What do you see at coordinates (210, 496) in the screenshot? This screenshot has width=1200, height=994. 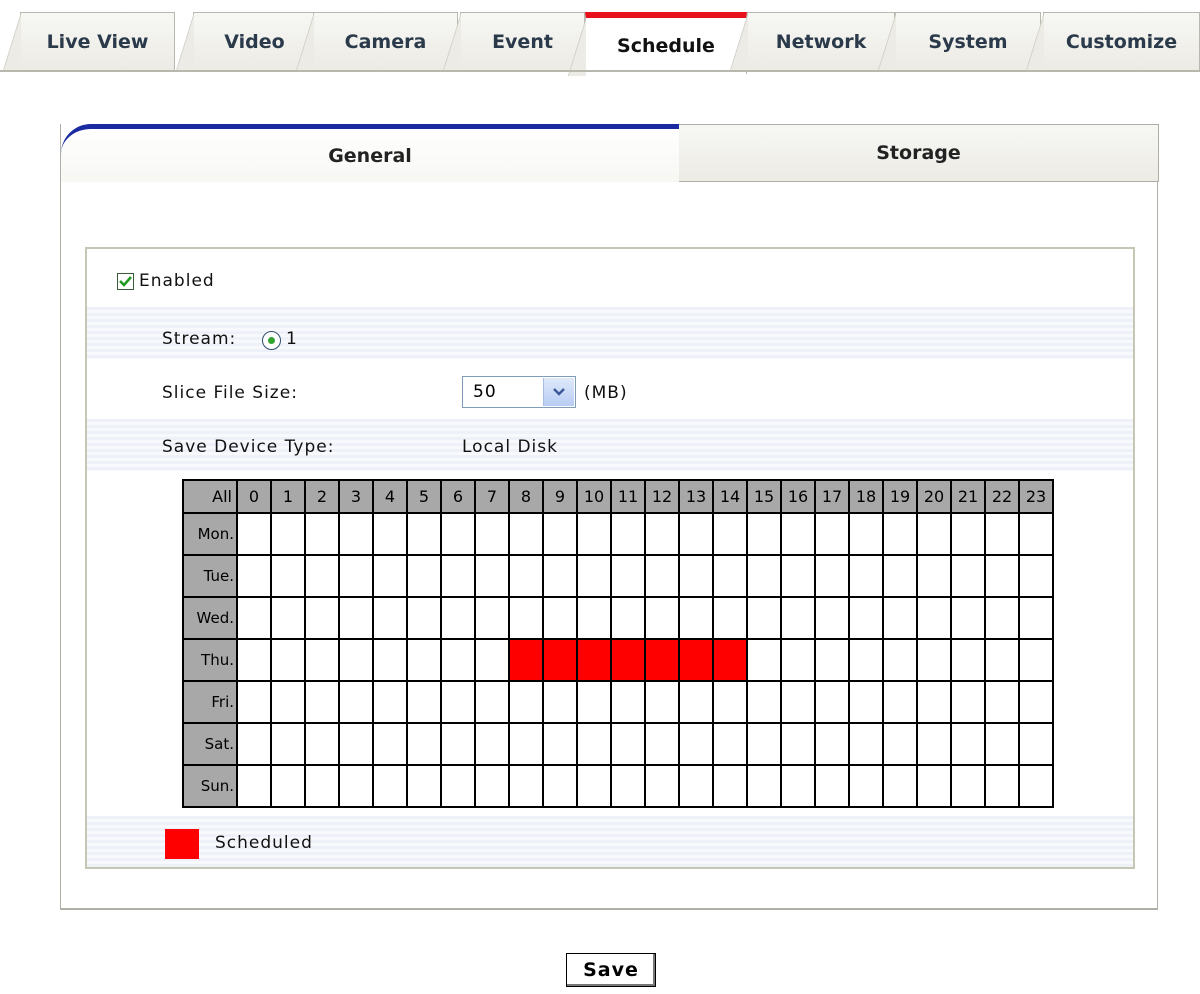 I see `select-all-cell: All` at bounding box center [210, 496].